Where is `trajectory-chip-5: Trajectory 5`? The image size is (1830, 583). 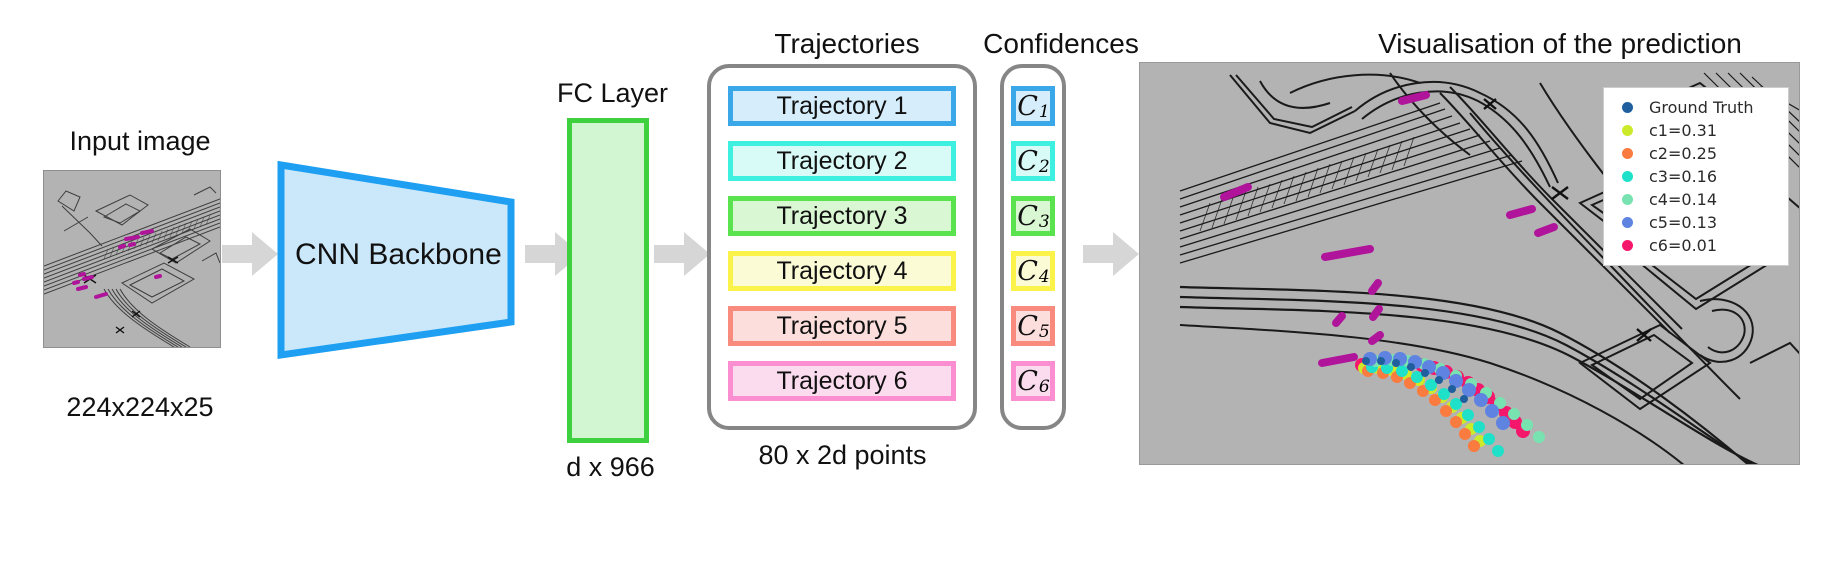 trajectory-chip-5: Trajectory 5 is located at coordinates (842, 326).